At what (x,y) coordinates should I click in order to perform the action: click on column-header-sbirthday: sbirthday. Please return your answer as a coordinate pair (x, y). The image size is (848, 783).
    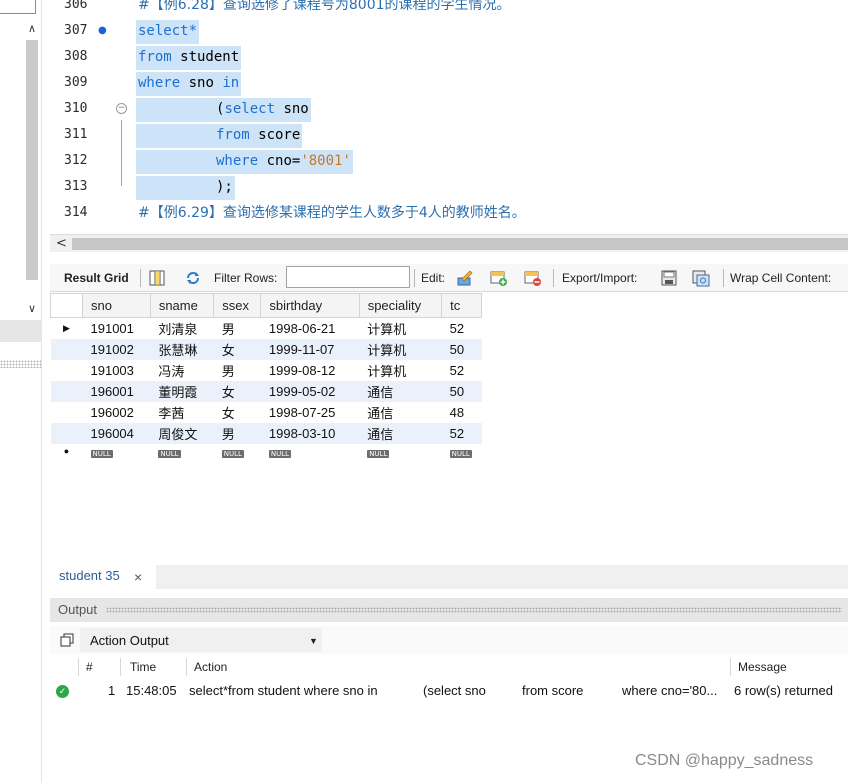
    Looking at the image, I should click on (310, 305).